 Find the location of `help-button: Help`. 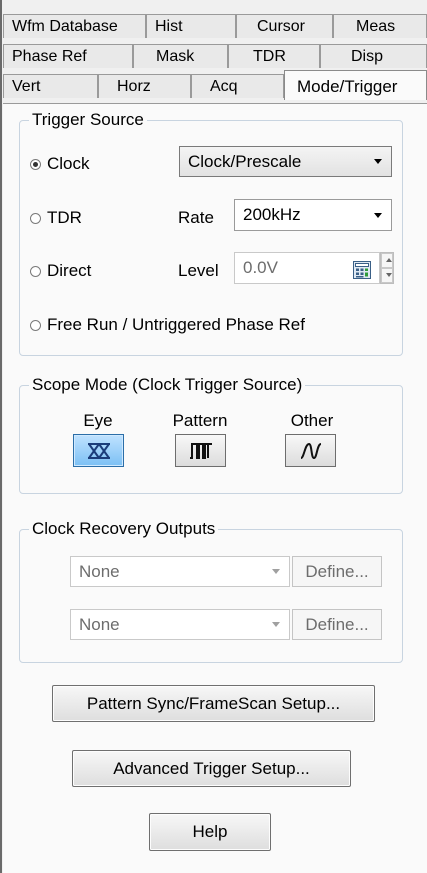

help-button: Help is located at coordinates (210, 832).